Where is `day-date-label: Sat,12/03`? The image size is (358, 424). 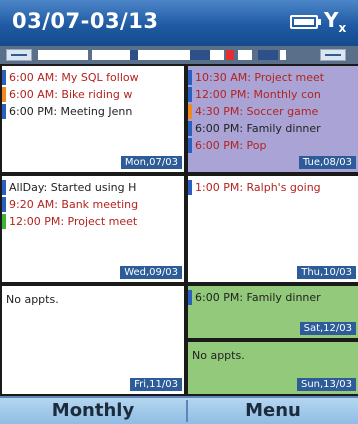 day-date-label: Sat,12/03 is located at coordinates (327, 328).